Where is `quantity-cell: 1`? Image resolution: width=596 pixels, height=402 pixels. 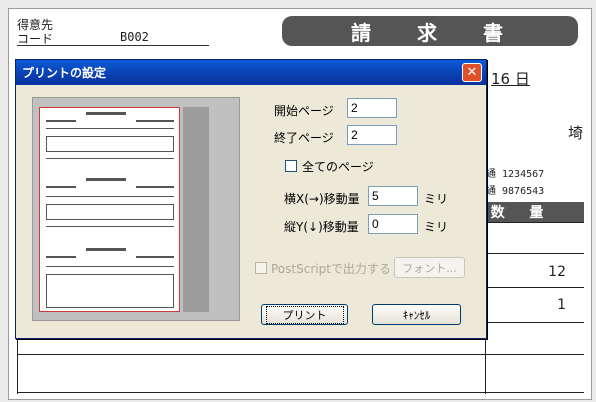
quantity-cell: 1 is located at coordinates (561, 305).